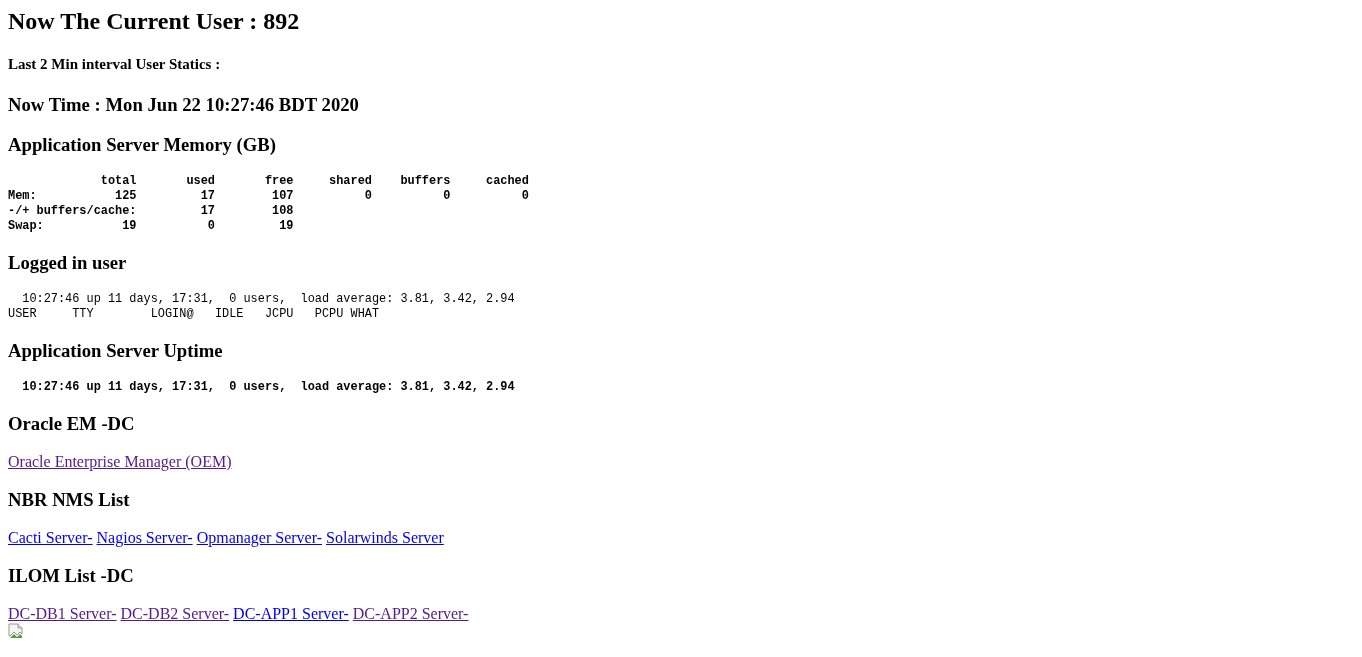 The width and height of the screenshot is (1362, 657). What do you see at coordinates (116, 351) in the screenshot?
I see `section-heading: Application Server Uptime` at bounding box center [116, 351].